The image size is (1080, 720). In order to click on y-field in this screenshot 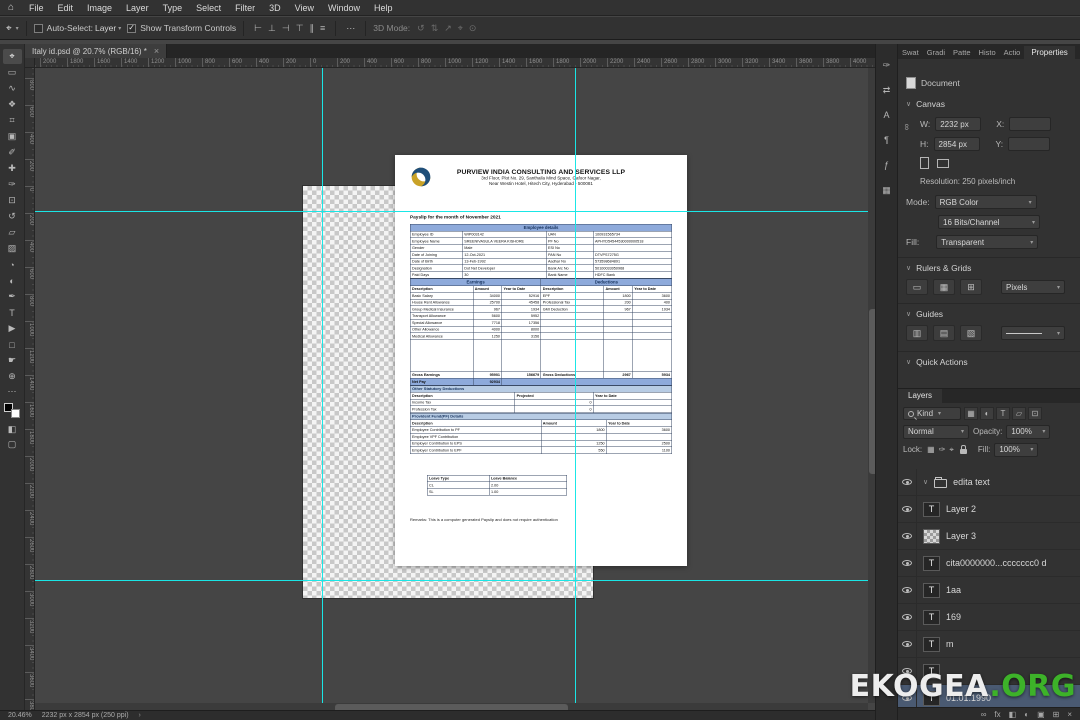, I will do `click(1029, 144)`.